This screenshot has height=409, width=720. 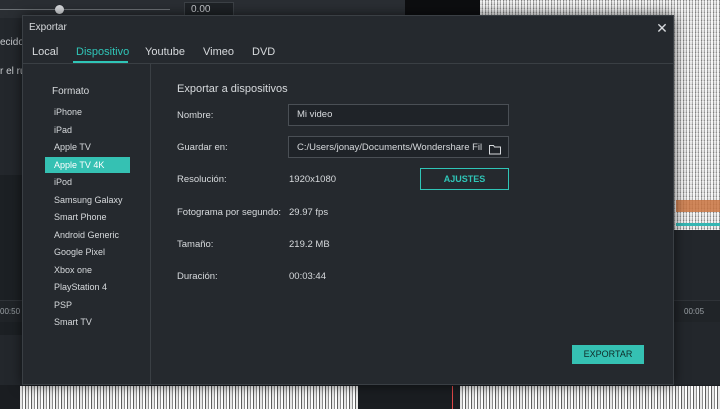 I want to click on format-item-android-generic: Android Generic, so click(x=87, y=235).